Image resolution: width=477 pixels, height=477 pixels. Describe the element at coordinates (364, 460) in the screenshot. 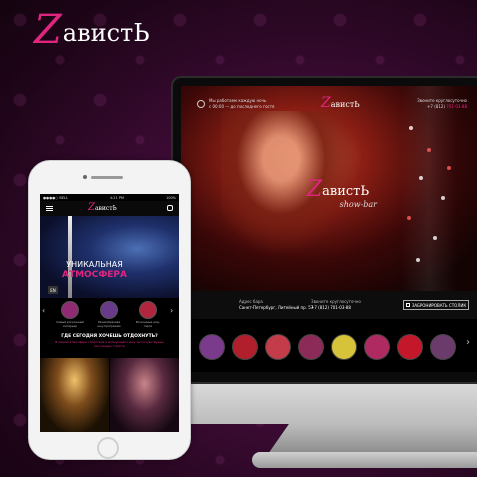

I see `monitor-stand-base` at that location.